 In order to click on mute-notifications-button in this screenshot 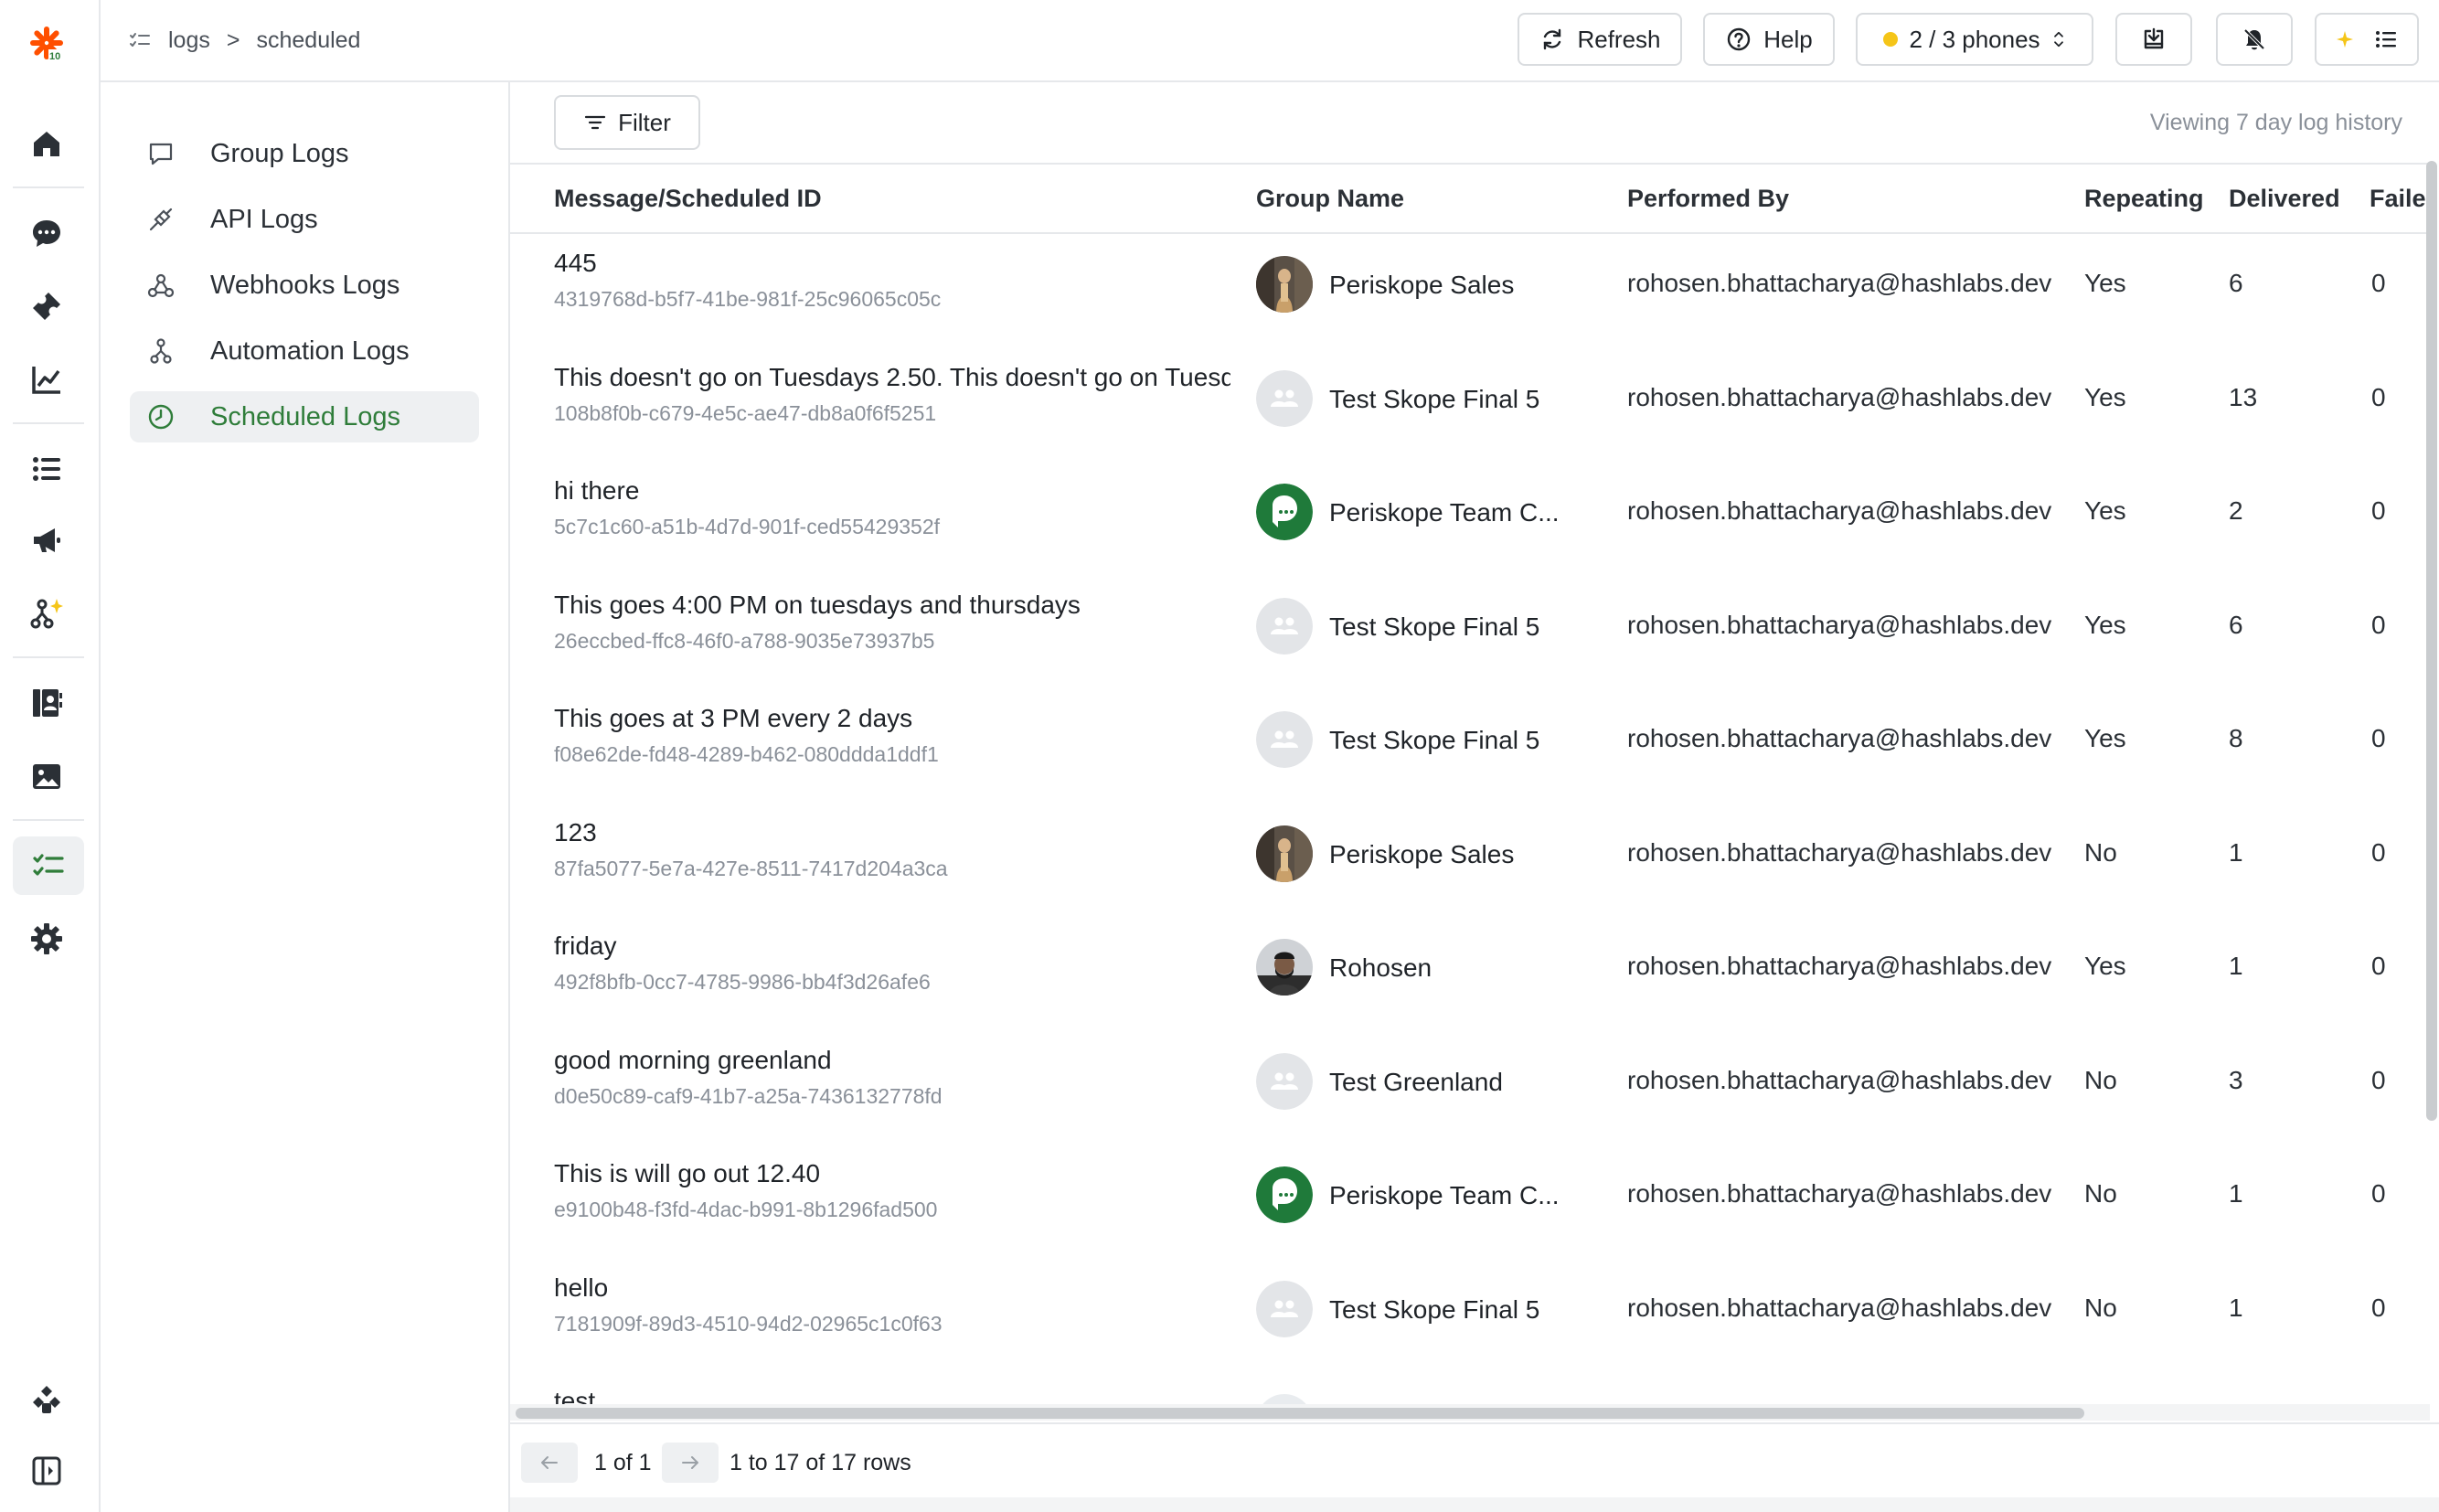, I will do `click(2255, 39)`.